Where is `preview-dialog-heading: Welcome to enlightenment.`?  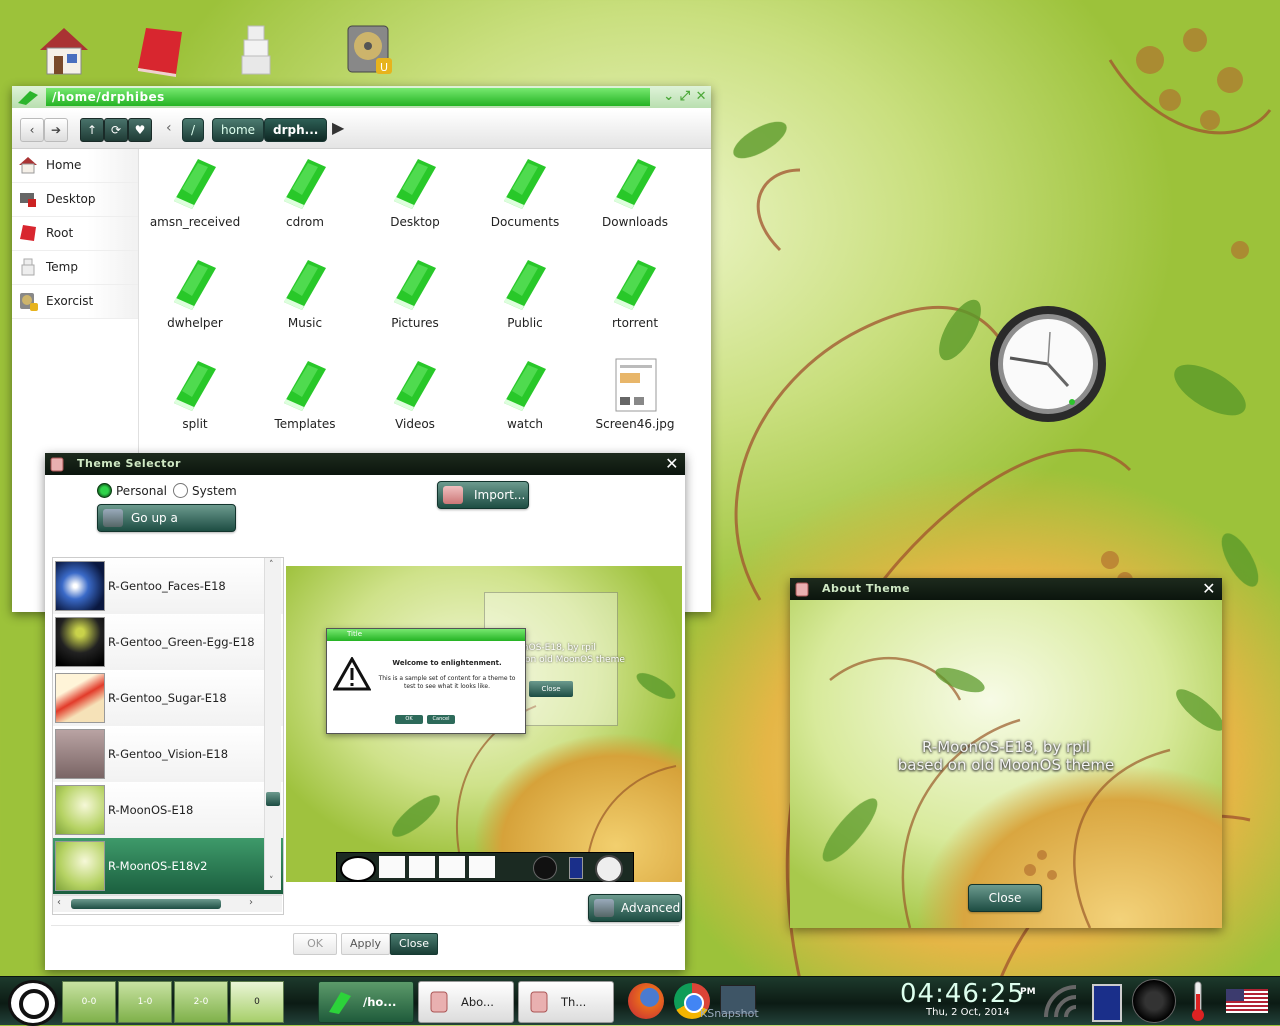
preview-dialog-heading: Welcome to enlightenment. is located at coordinates (447, 663).